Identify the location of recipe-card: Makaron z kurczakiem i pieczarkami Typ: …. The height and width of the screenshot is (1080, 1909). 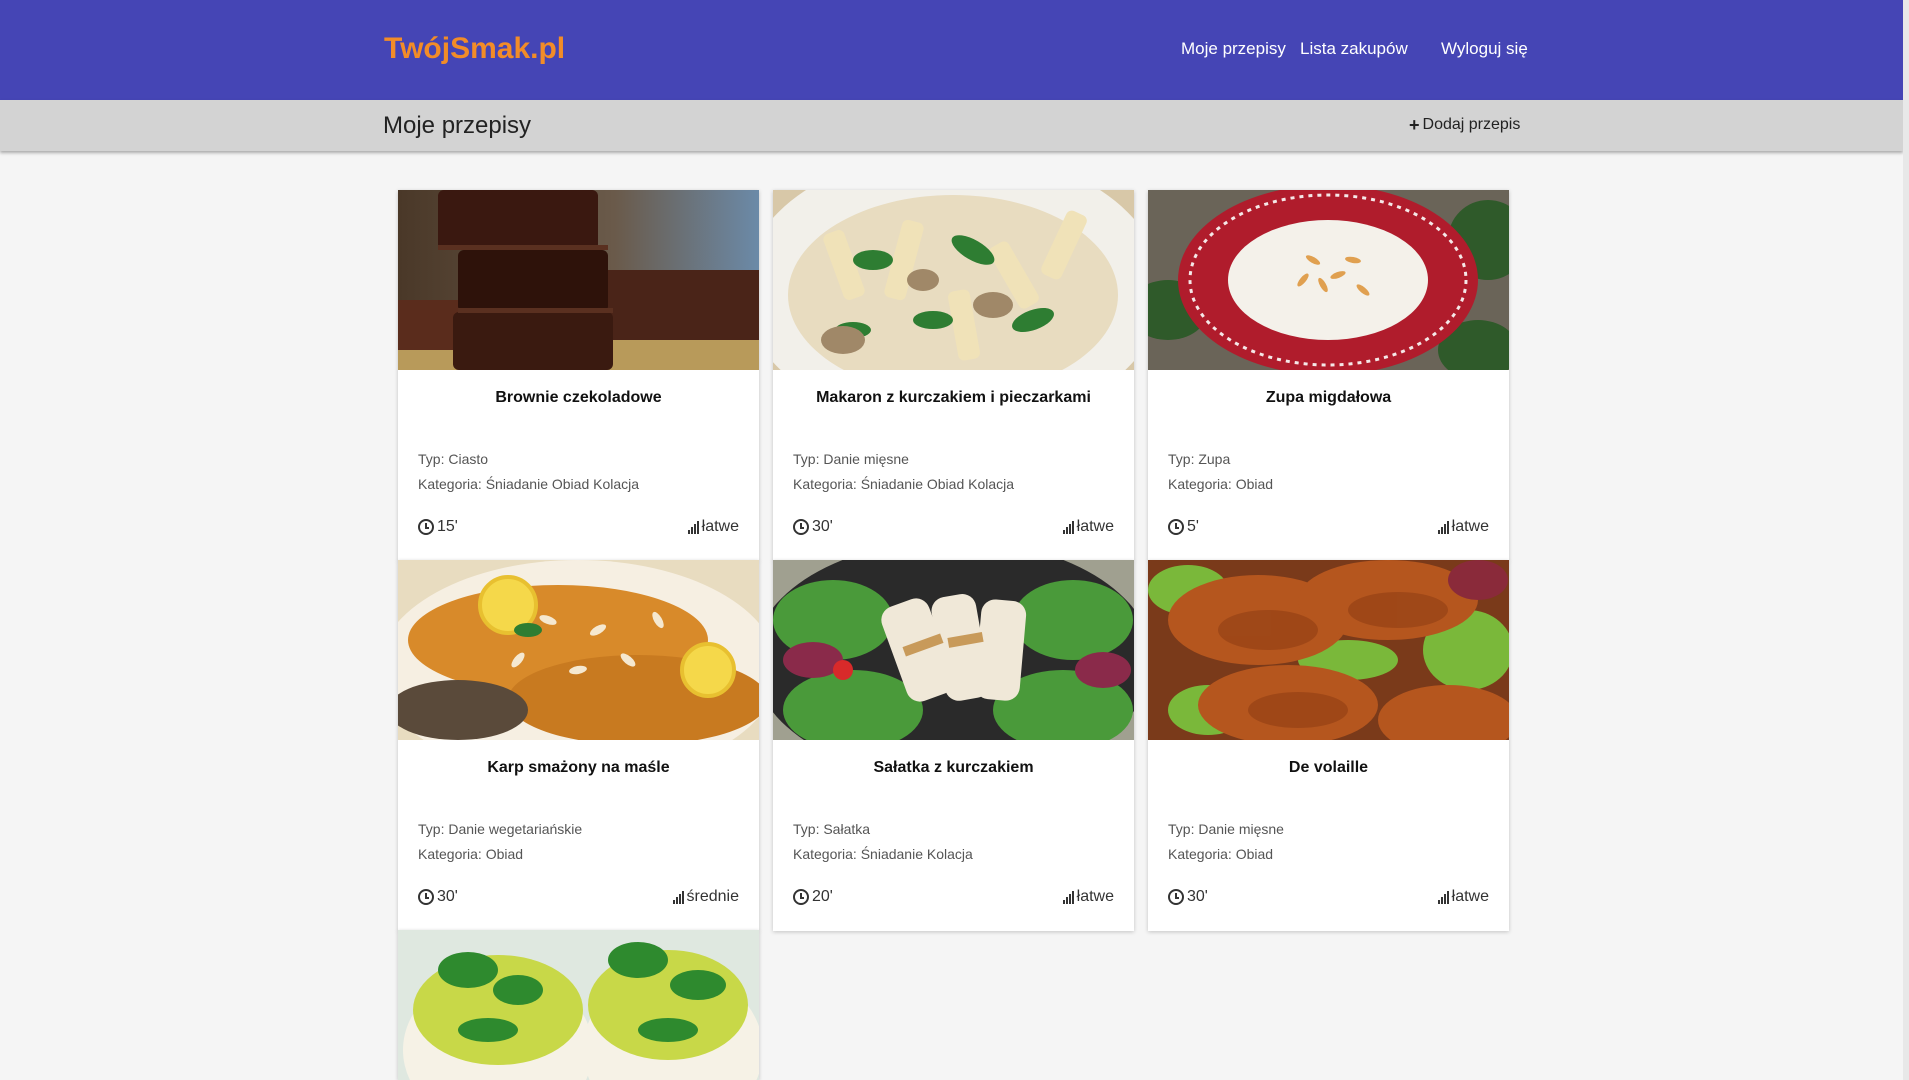
(953, 375).